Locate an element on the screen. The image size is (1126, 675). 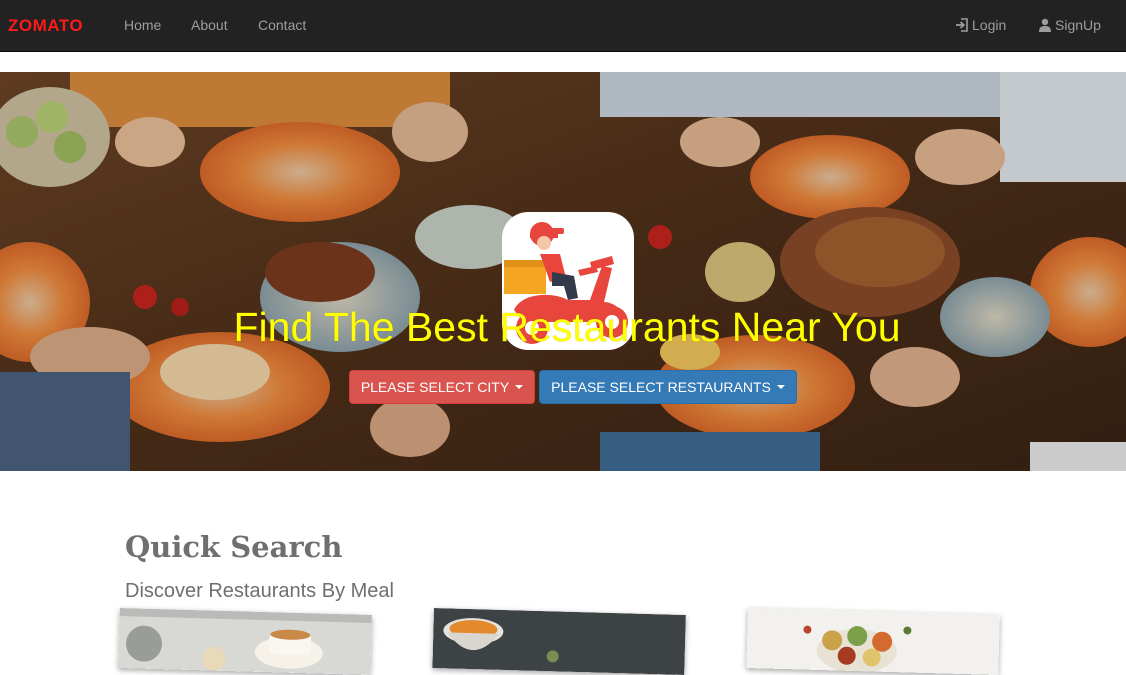
meal-card-breakfast is located at coordinates (245, 641).